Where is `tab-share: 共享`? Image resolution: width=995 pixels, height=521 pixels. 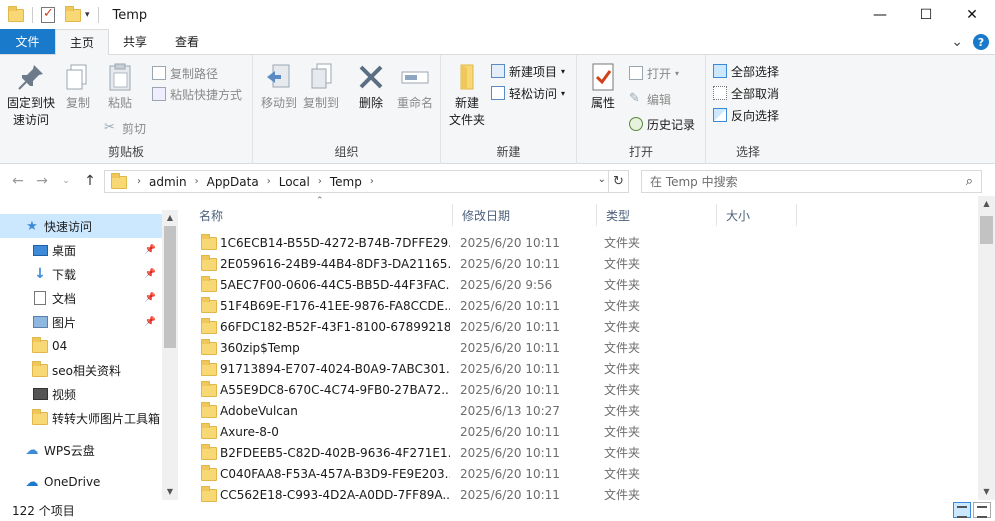 tab-share: 共享 is located at coordinates (135, 41).